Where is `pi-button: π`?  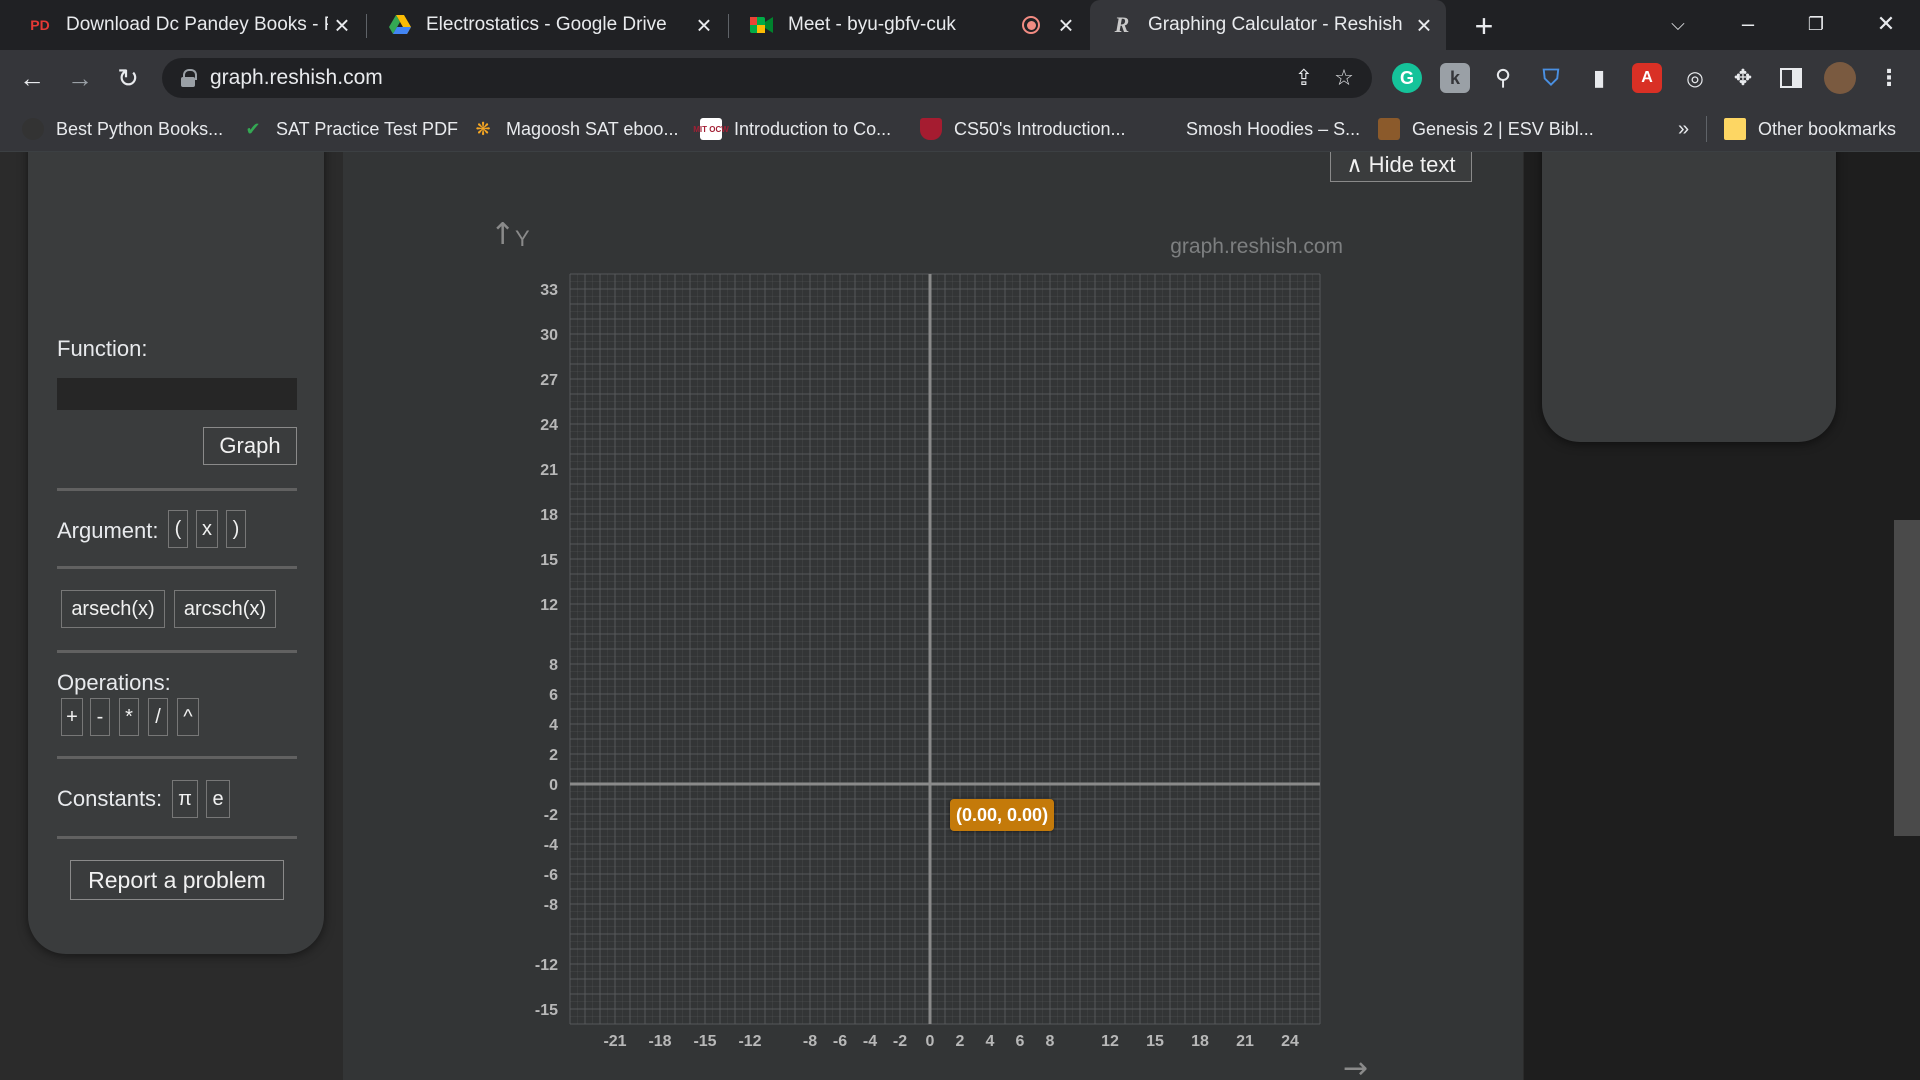
pi-button: π is located at coordinates (185, 799).